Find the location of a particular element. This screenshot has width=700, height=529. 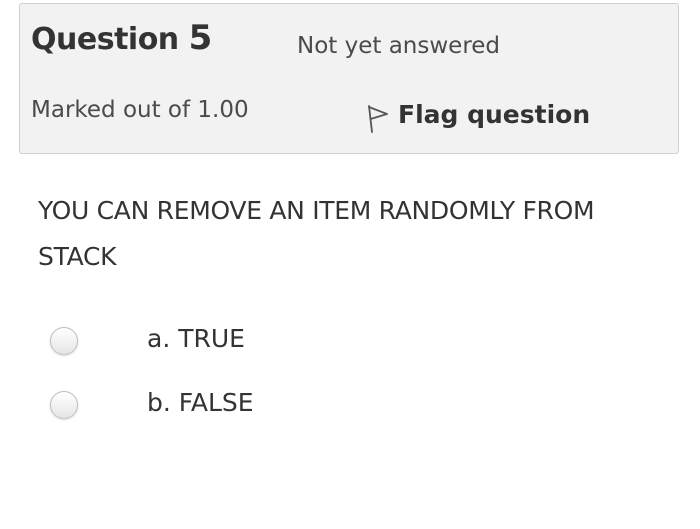

radio-button-b is located at coordinates (64, 405).